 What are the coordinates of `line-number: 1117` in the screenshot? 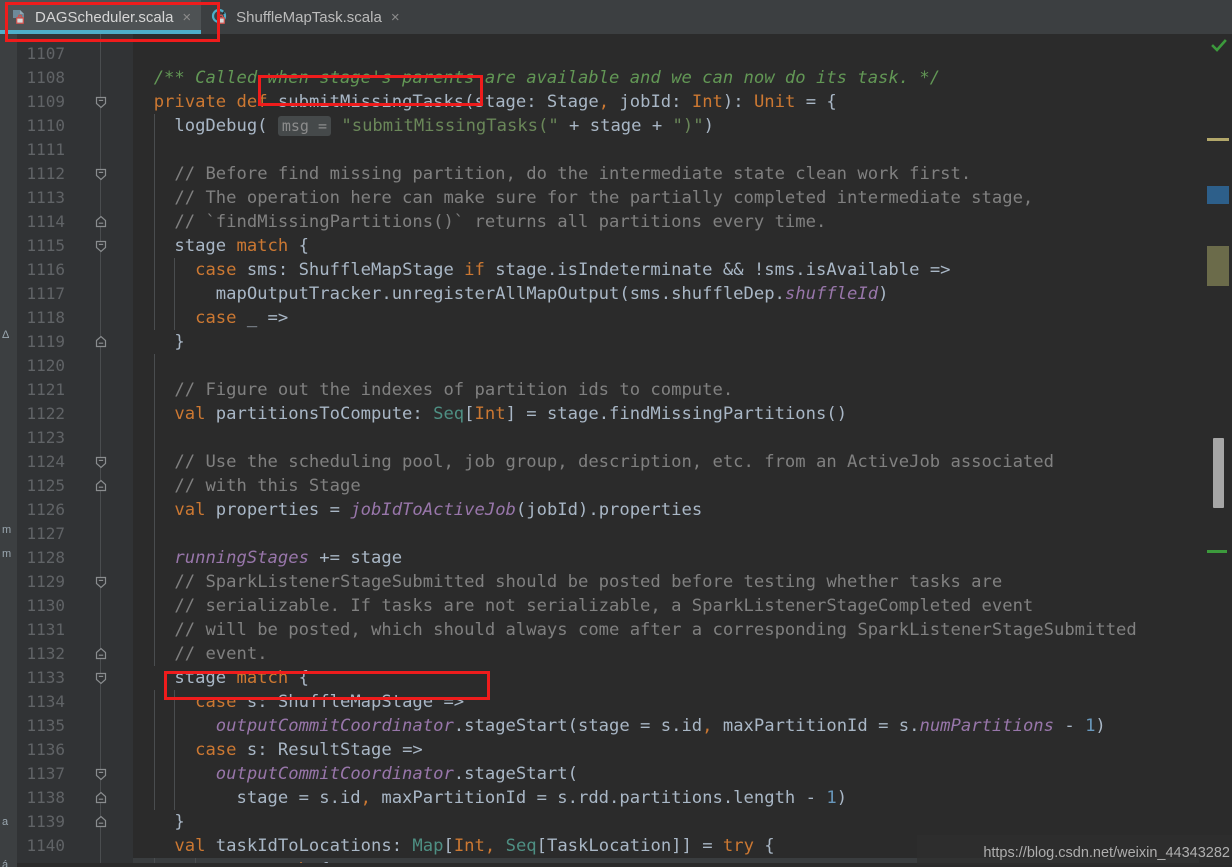 It's located at (45, 293).